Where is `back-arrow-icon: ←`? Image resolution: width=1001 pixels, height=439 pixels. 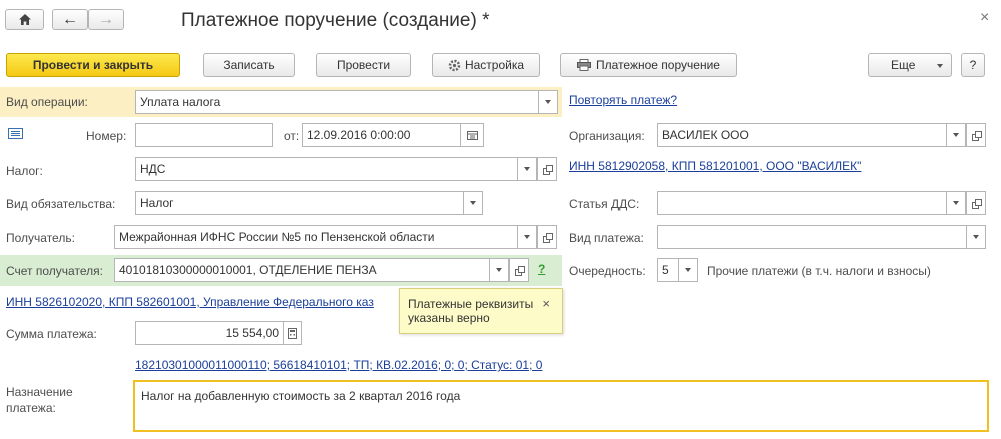 back-arrow-icon: ← is located at coordinates (70, 19).